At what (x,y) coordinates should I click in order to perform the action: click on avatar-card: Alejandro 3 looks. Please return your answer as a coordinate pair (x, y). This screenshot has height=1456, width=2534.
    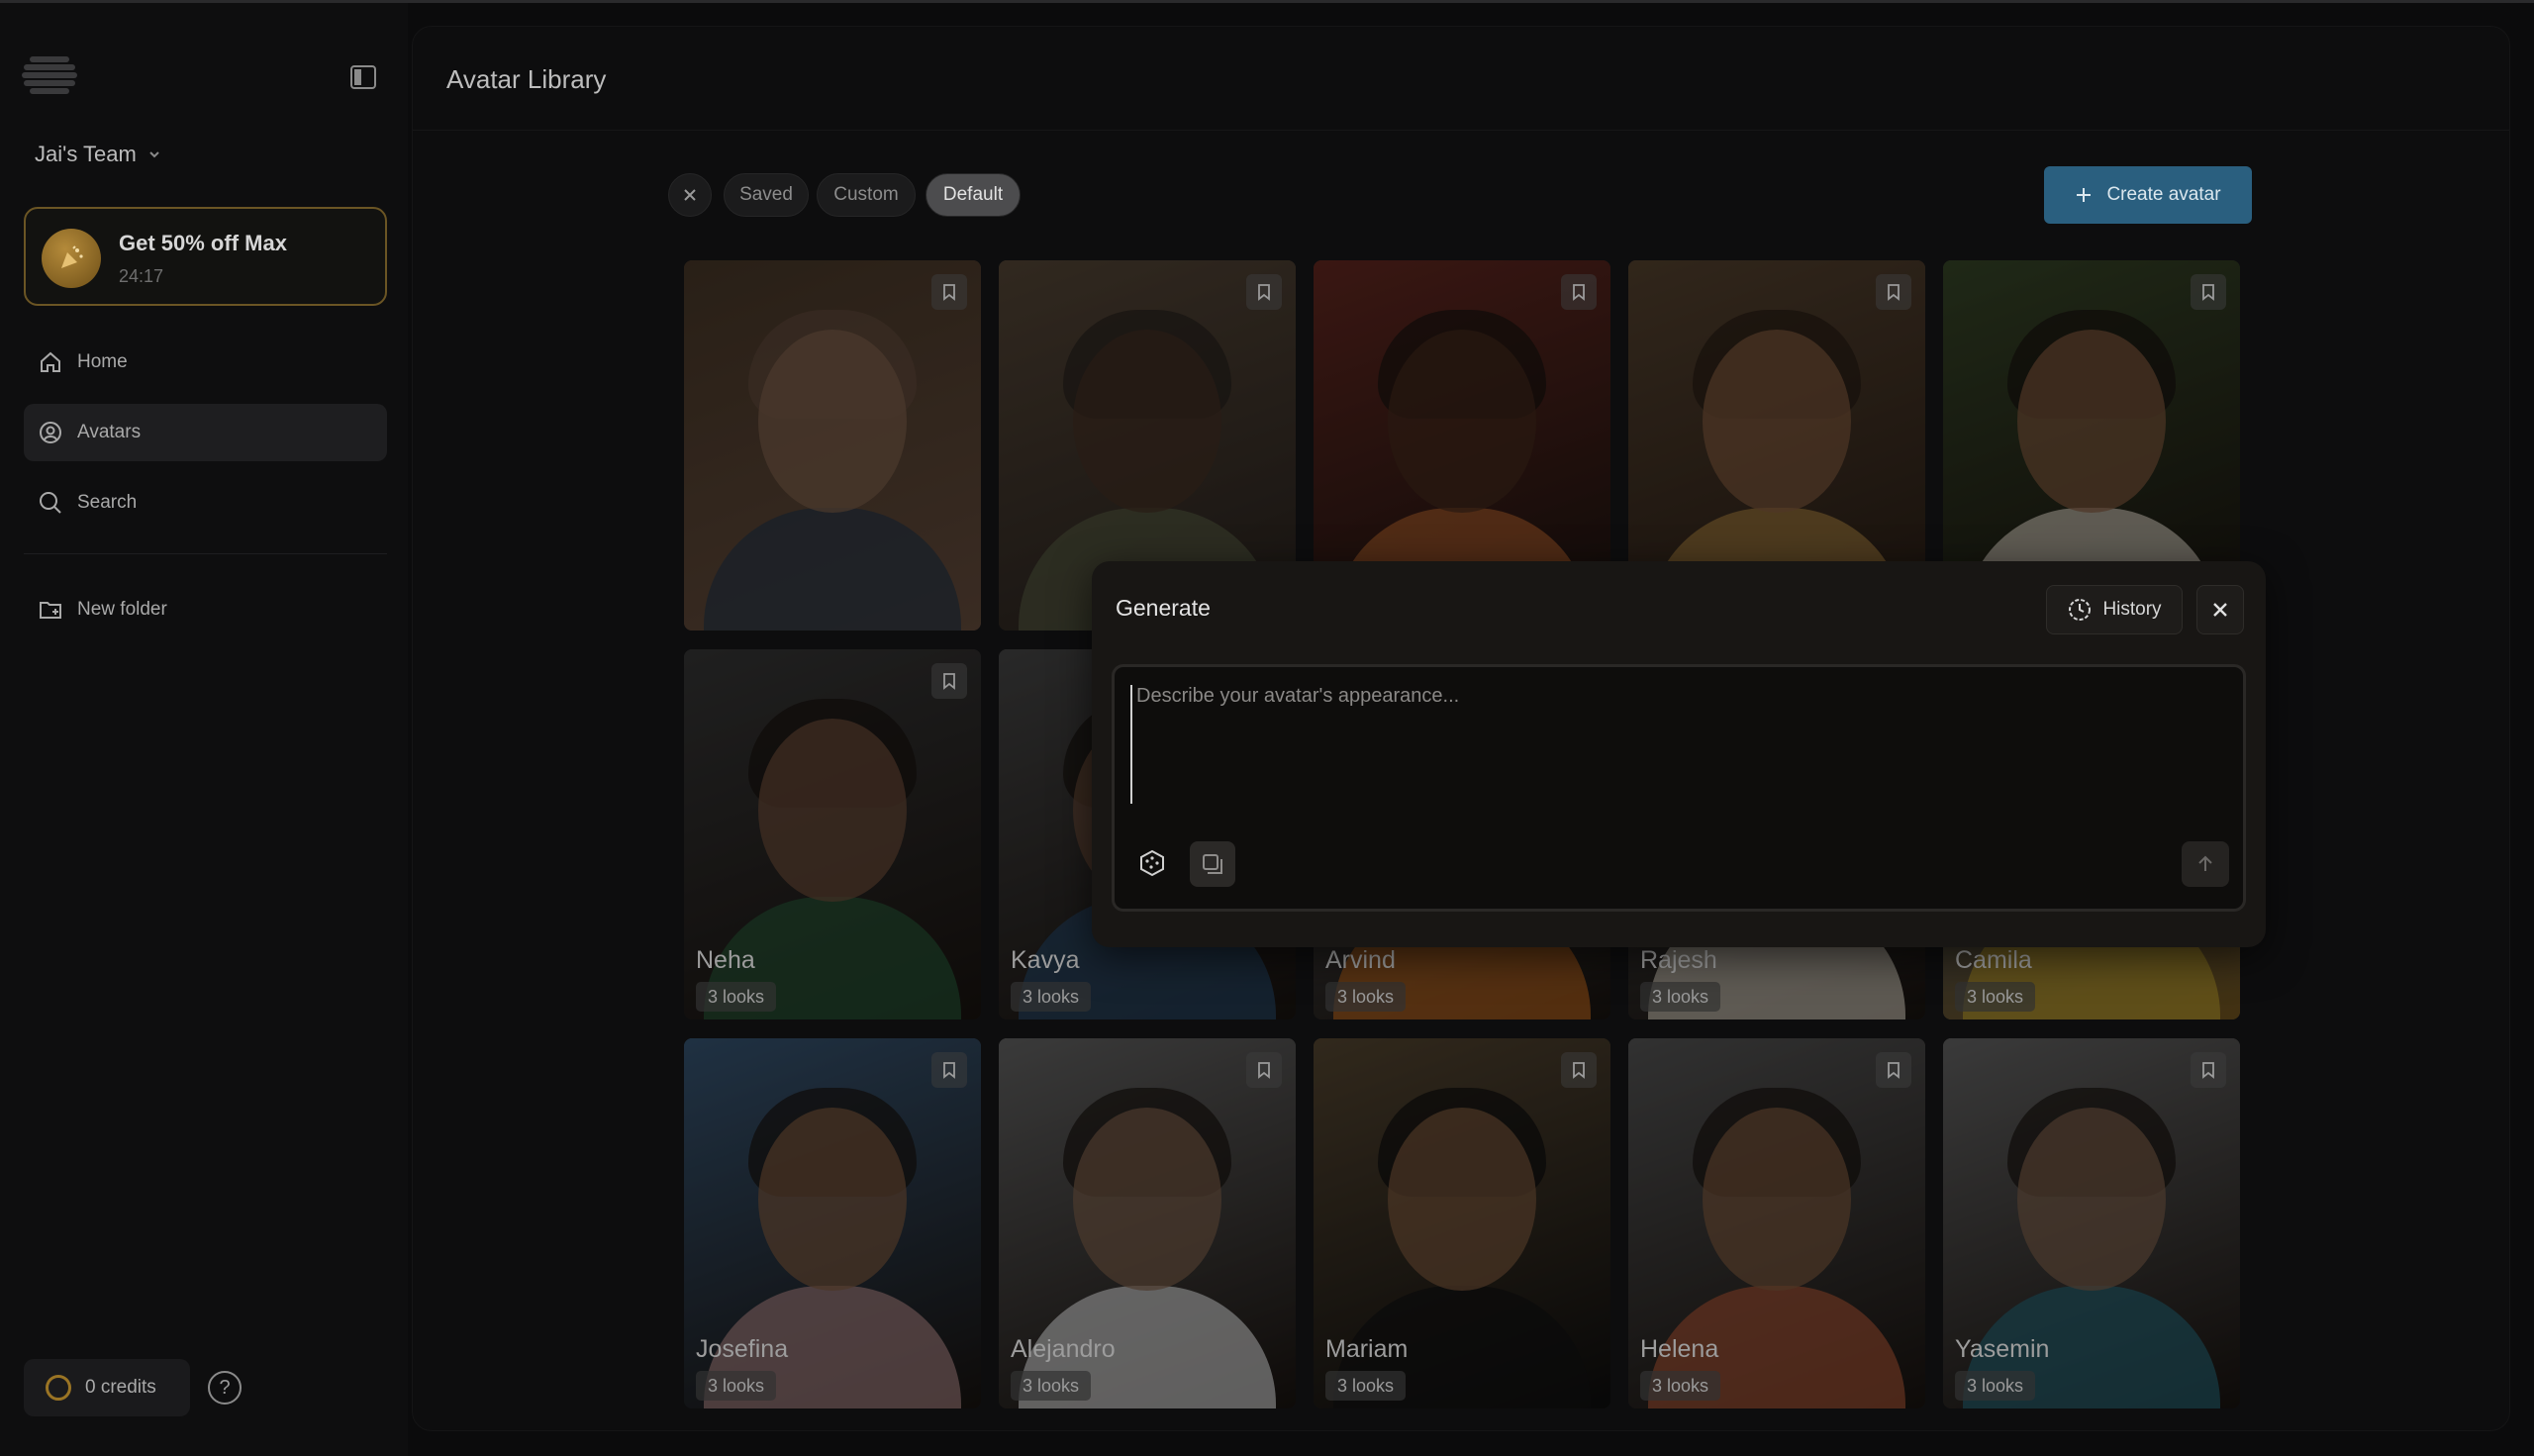
    Looking at the image, I should click on (1148, 1223).